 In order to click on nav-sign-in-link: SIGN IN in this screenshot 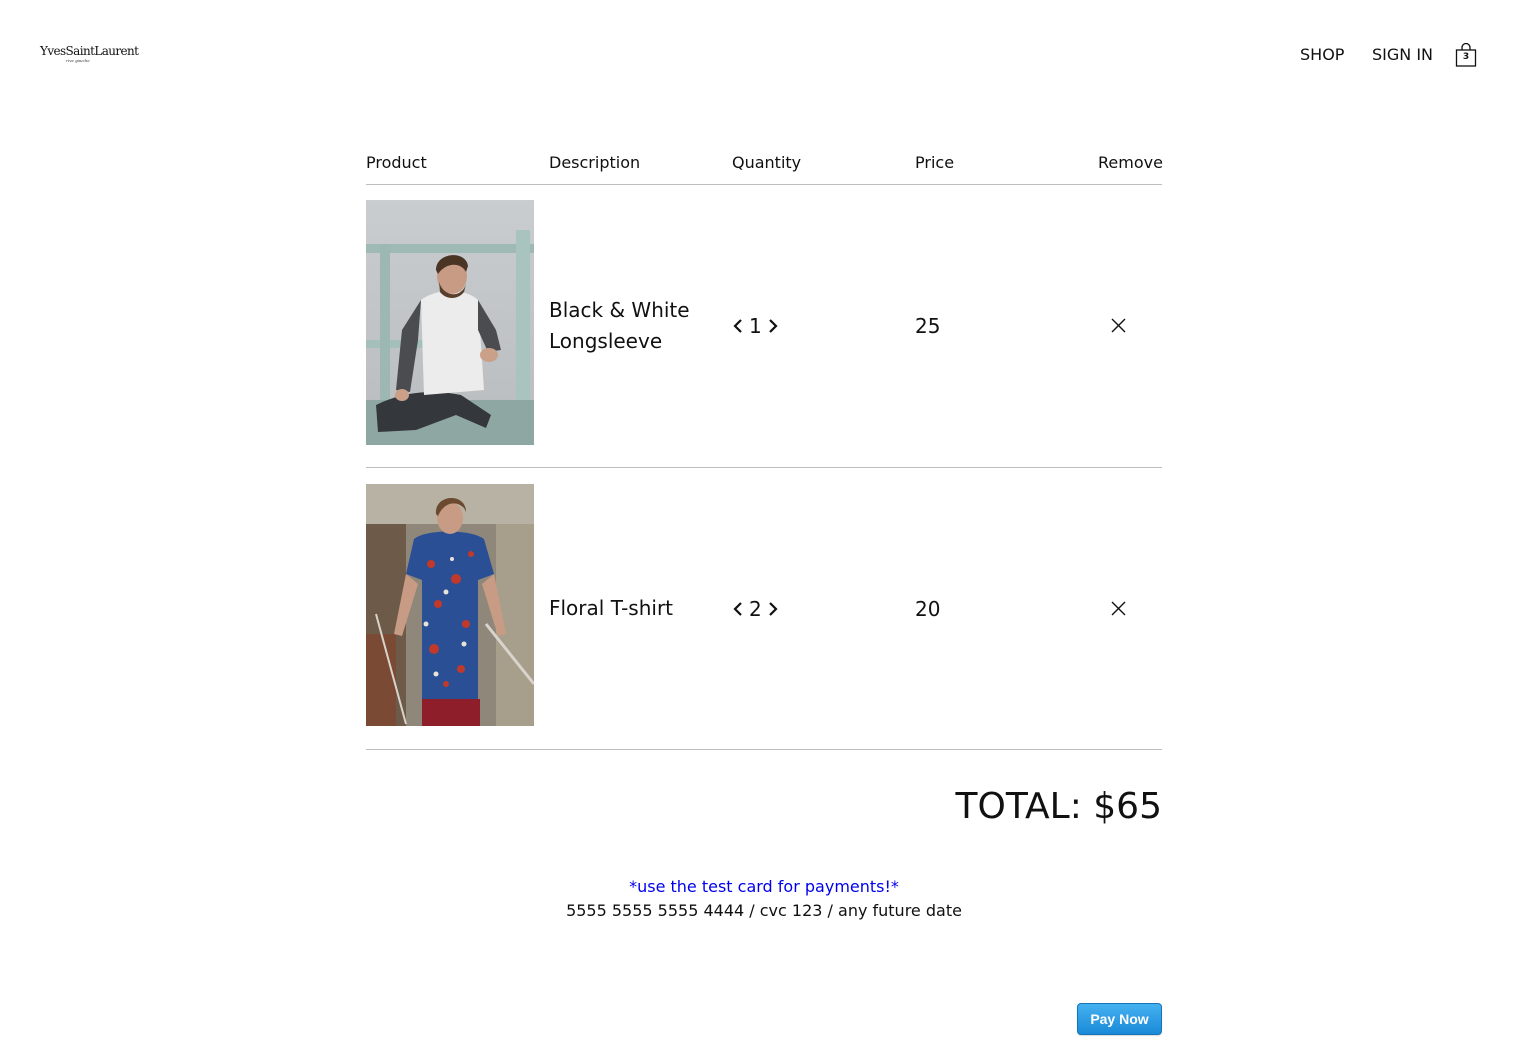, I will do `click(1402, 55)`.